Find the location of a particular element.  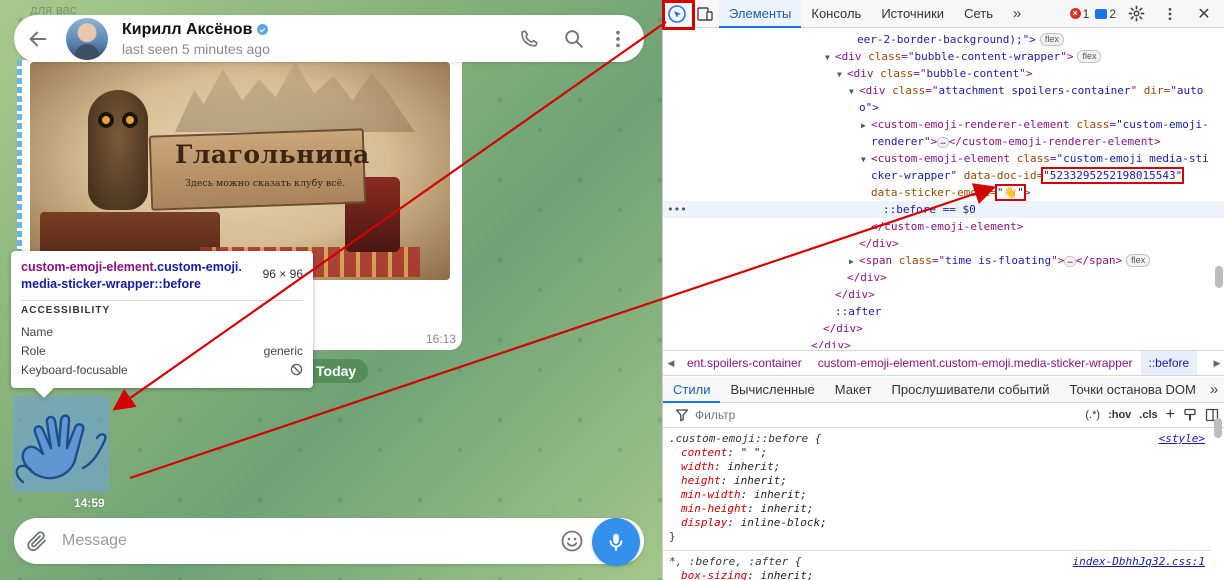

glagolnitsa-image is located at coordinates (240, 171).